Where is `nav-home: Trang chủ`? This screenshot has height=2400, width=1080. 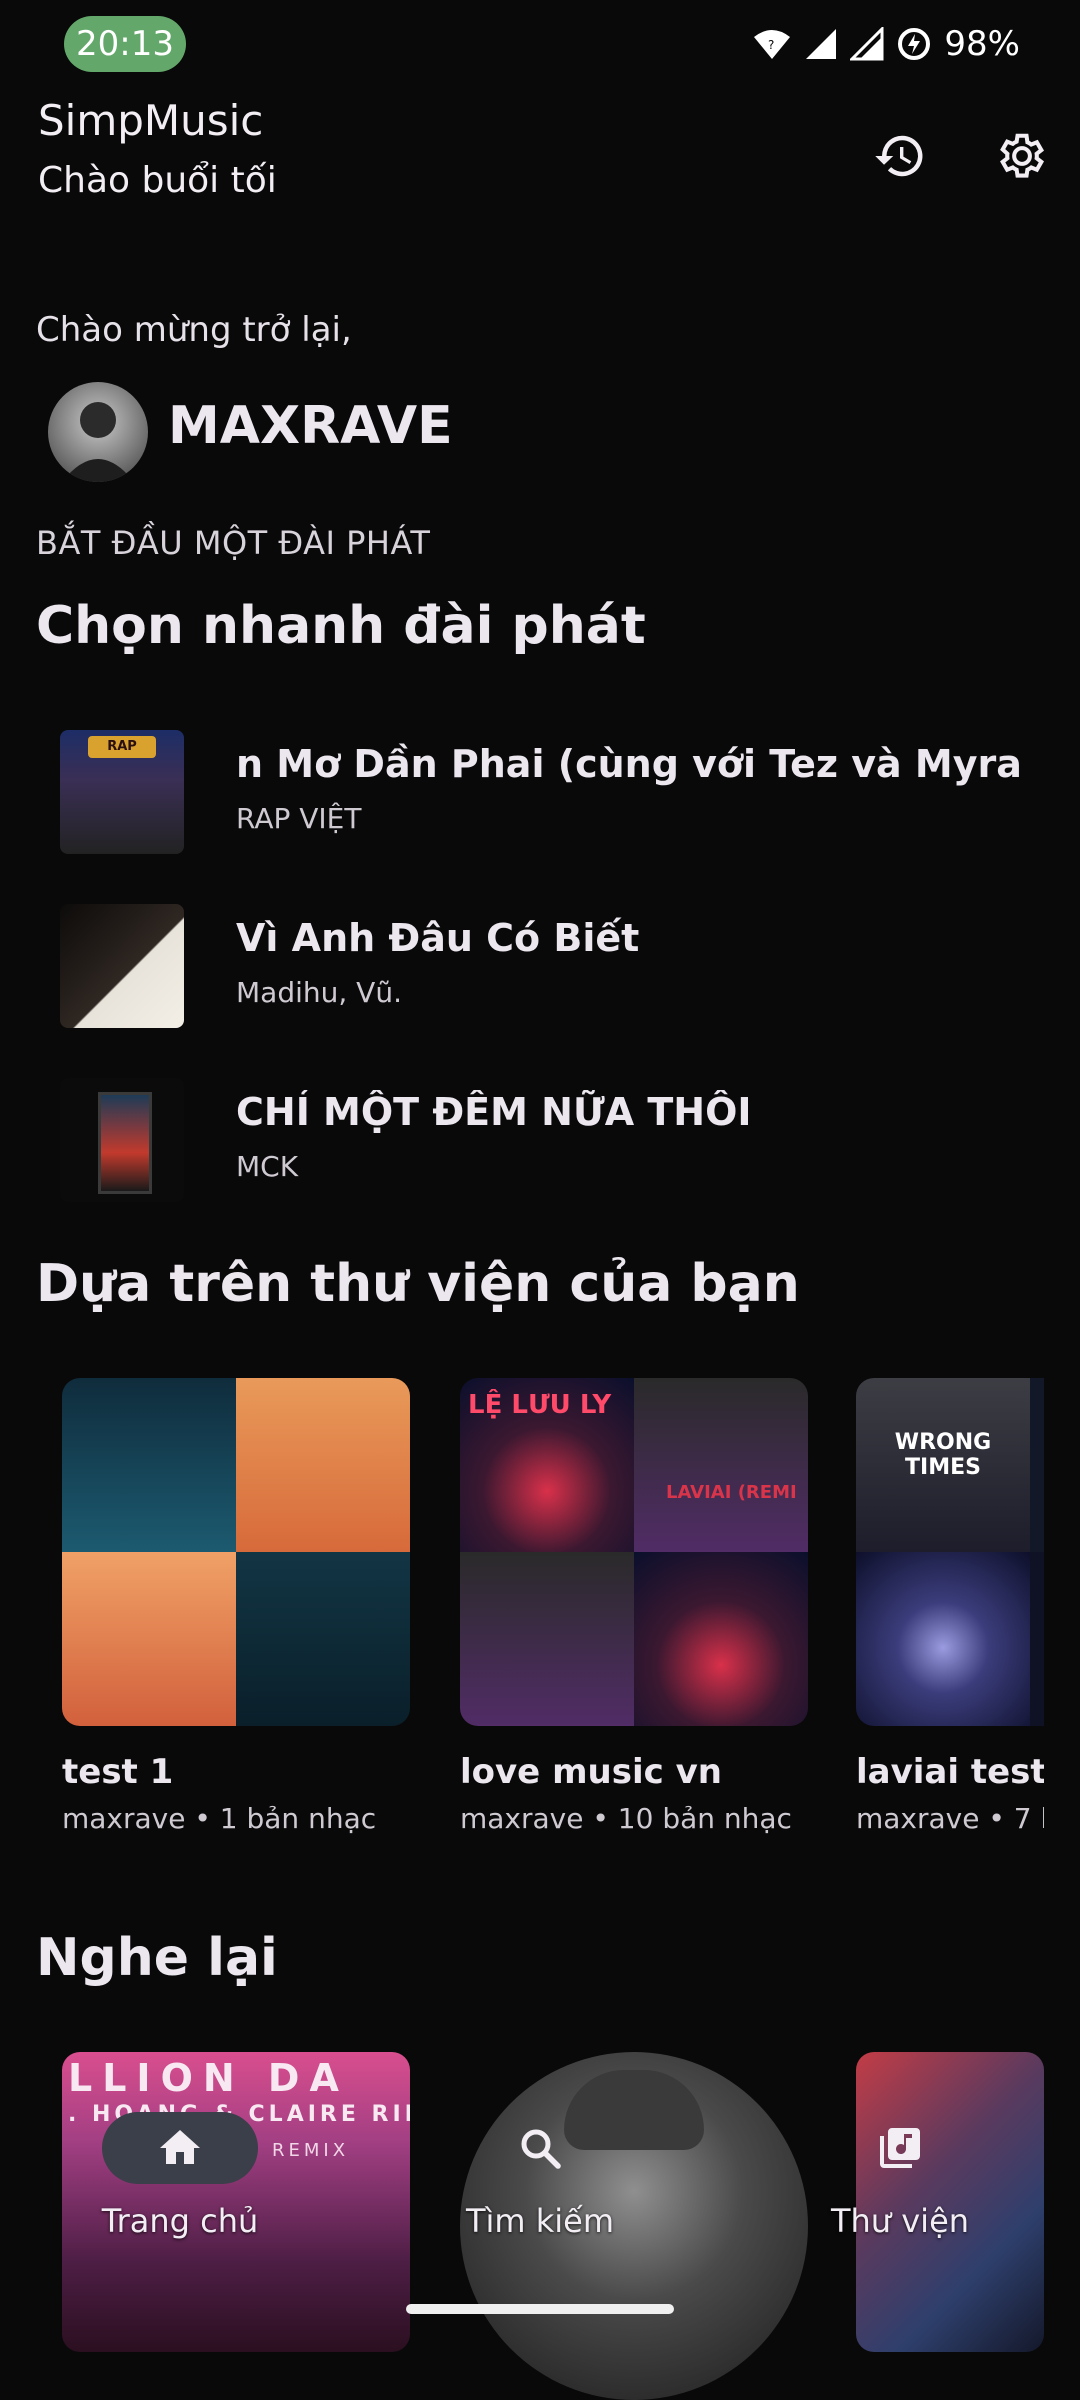 nav-home: Trang chủ is located at coordinates (180, 2152).